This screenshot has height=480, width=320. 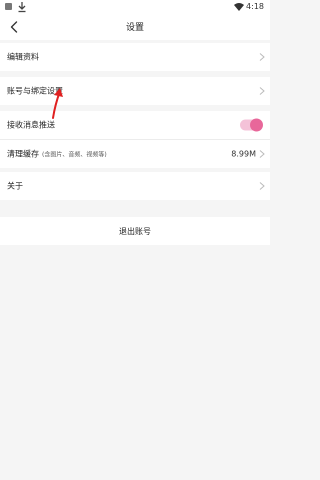 I want to click on header: 设置, so click(x=135, y=27).